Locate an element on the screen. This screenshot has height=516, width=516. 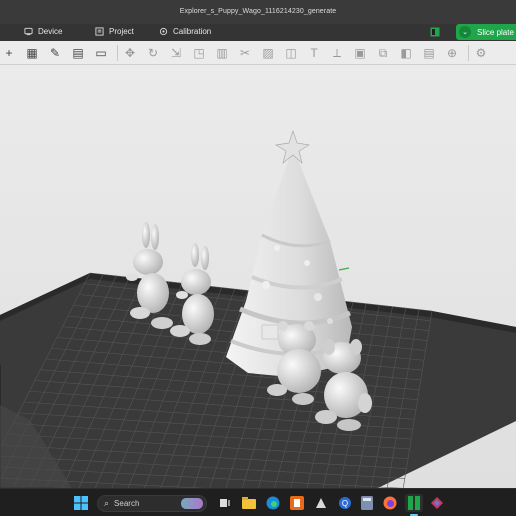
seam-paint-icon: ◫ is located at coordinates (291, 53).